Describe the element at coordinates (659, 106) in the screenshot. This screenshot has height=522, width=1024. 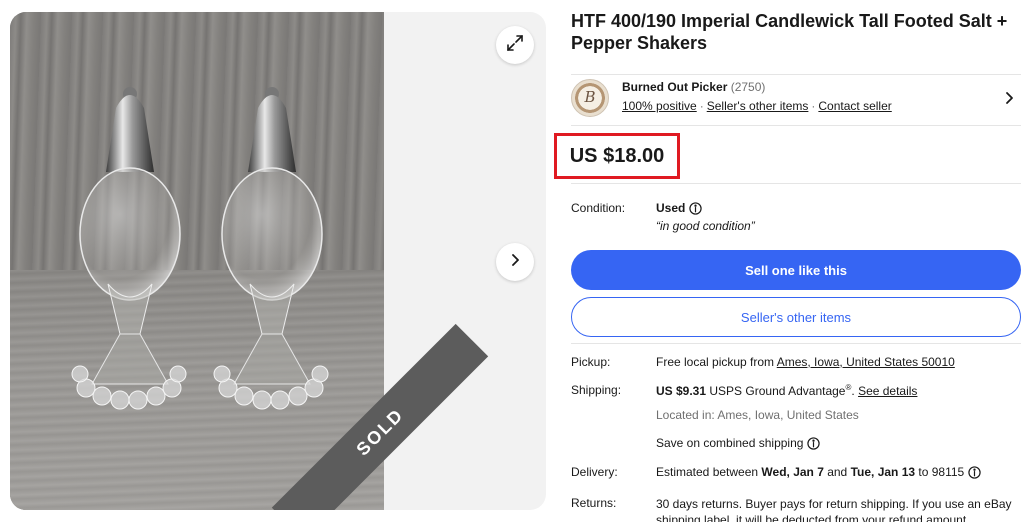
I see `positive-feedback-link: 100% positive` at that location.